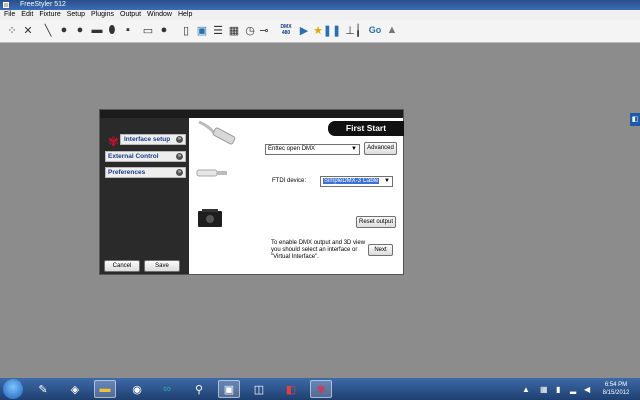 This screenshot has width=640, height=400. I want to click on grid-dots-icon: ⁘, so click(12, 30).